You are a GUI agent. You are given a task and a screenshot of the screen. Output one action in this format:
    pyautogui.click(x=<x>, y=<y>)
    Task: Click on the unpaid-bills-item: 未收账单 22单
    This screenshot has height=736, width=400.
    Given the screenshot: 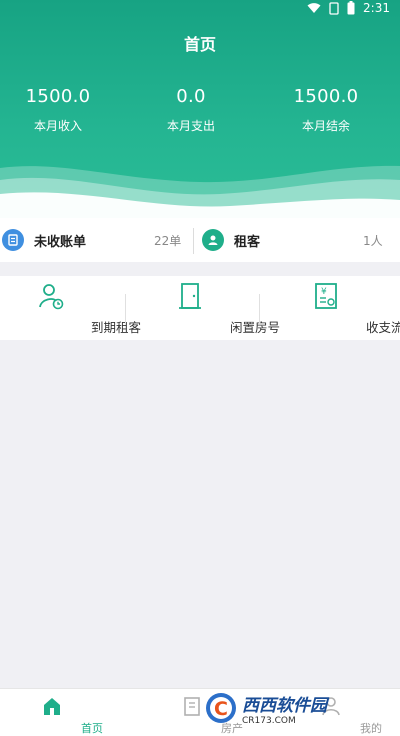 What is the action you would take?
    pyautogui.click(x=96, y=240)
    